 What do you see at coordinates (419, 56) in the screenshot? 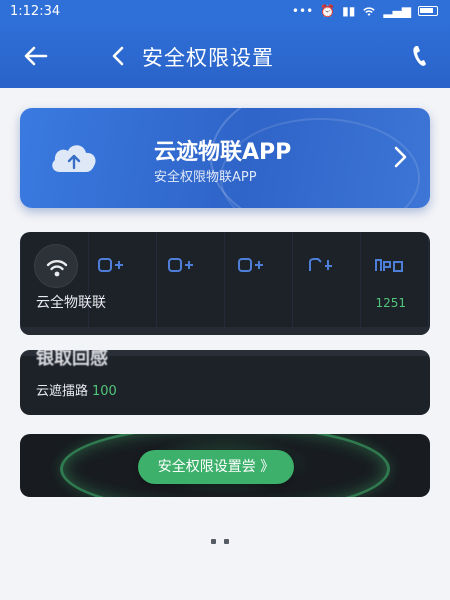
I see `phone-icon` at bounding box center [419, 56].